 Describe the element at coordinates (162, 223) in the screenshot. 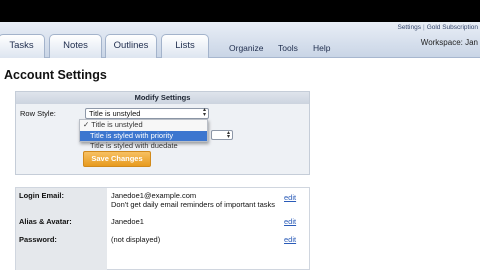

I see `table-row: Alias & Avatar: Janedoe1 edit` at that location.